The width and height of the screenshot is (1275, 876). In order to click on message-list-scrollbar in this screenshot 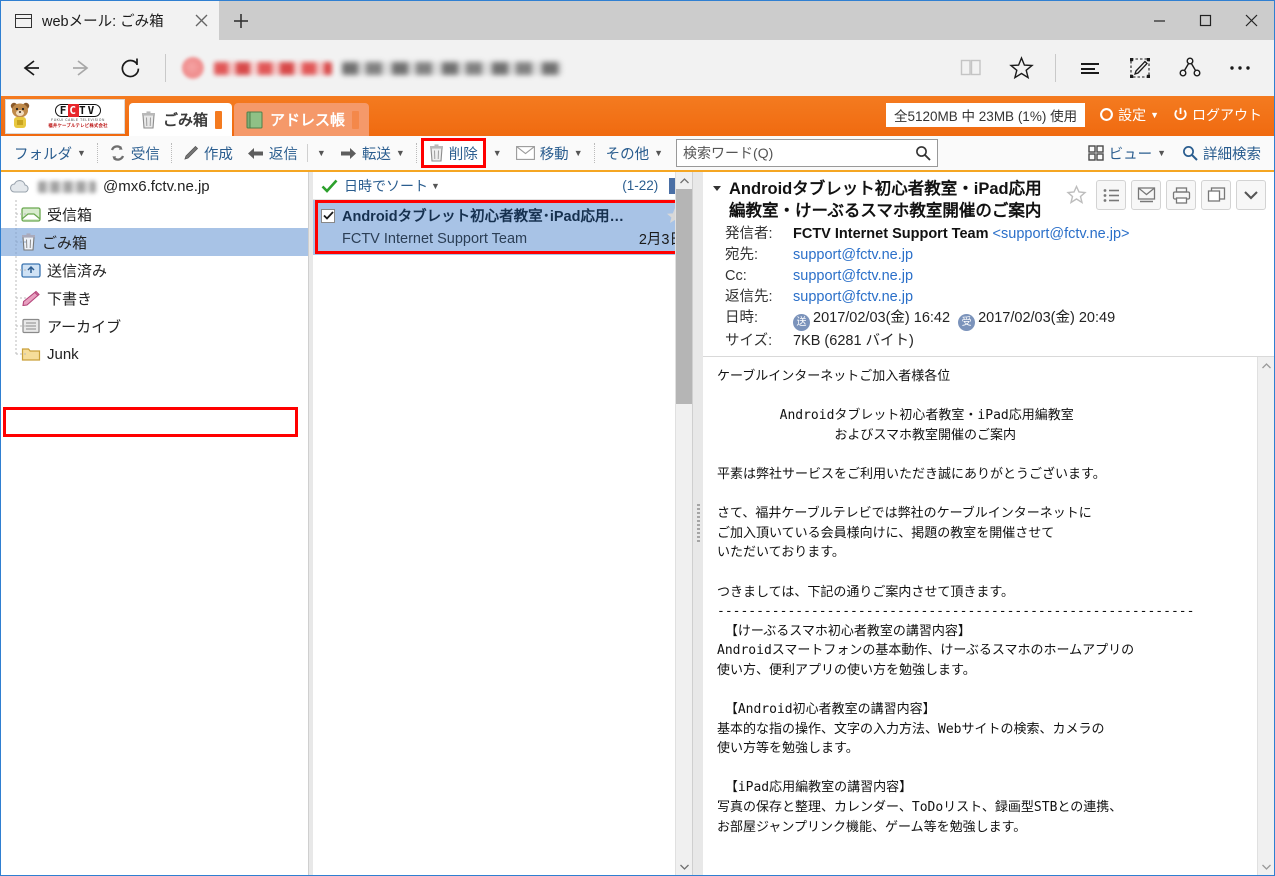, I will do `click(683, 523)`.